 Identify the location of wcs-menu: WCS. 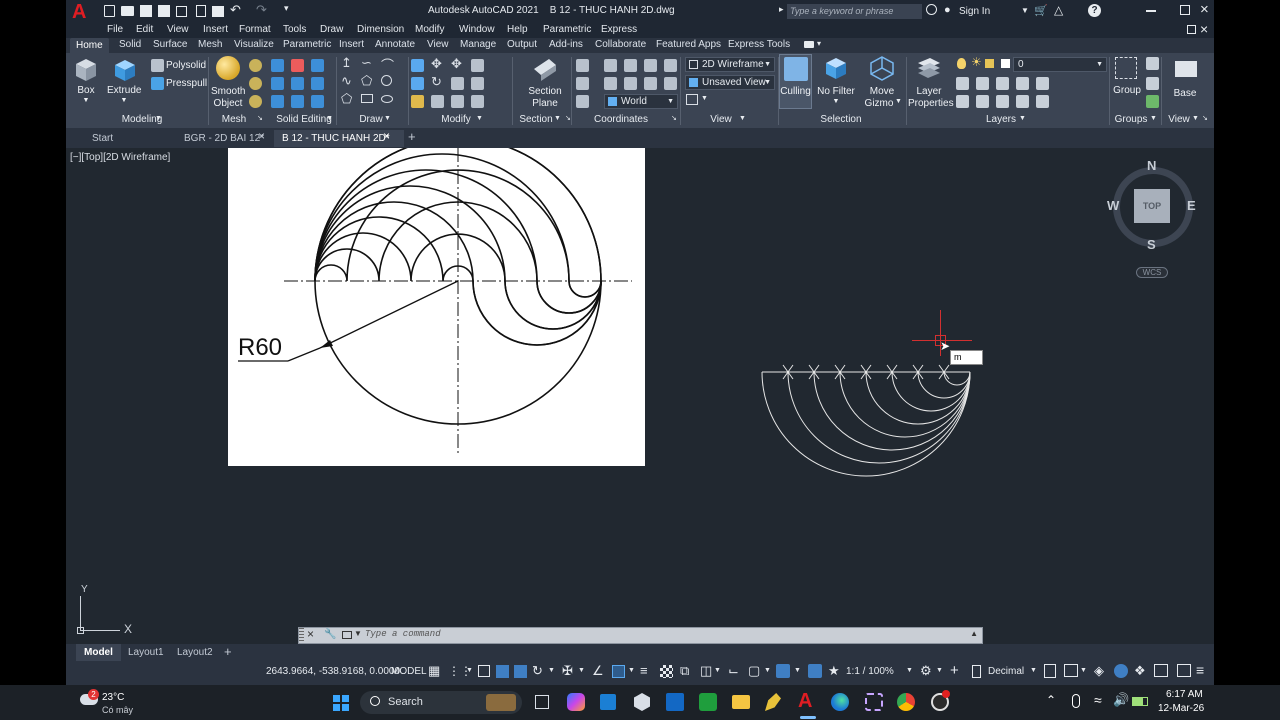
(1152, 272).